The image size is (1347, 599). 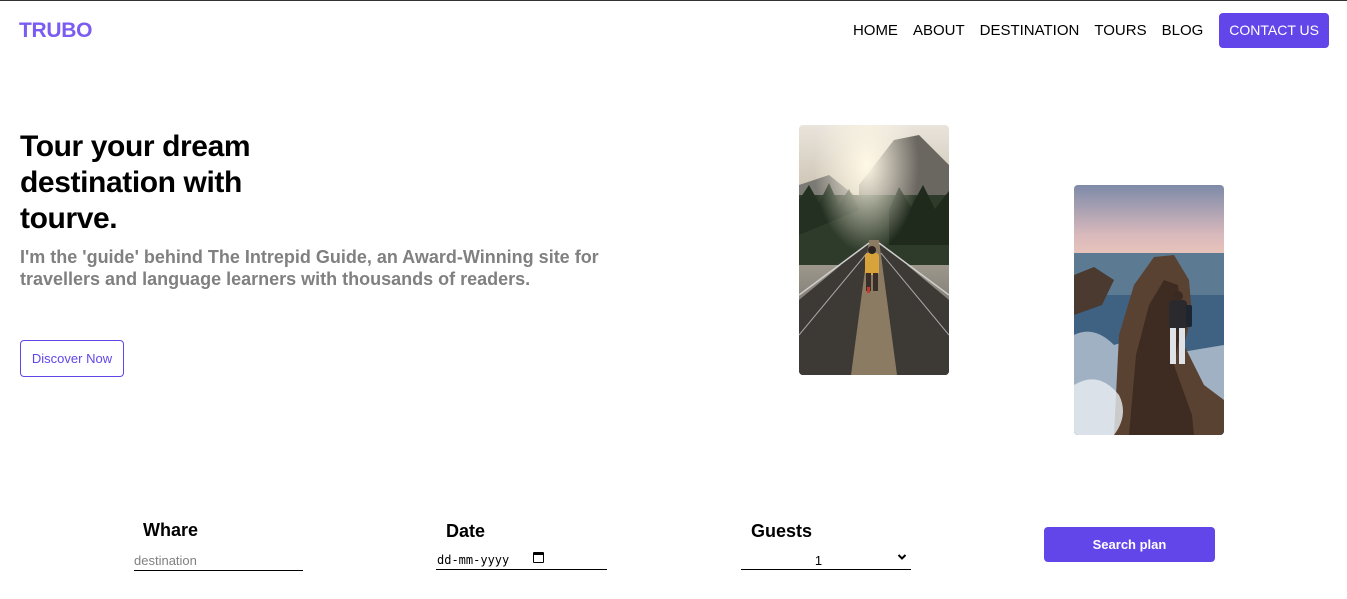 I want to click on site-logo: TRUBO, so click(x=55, y=31).